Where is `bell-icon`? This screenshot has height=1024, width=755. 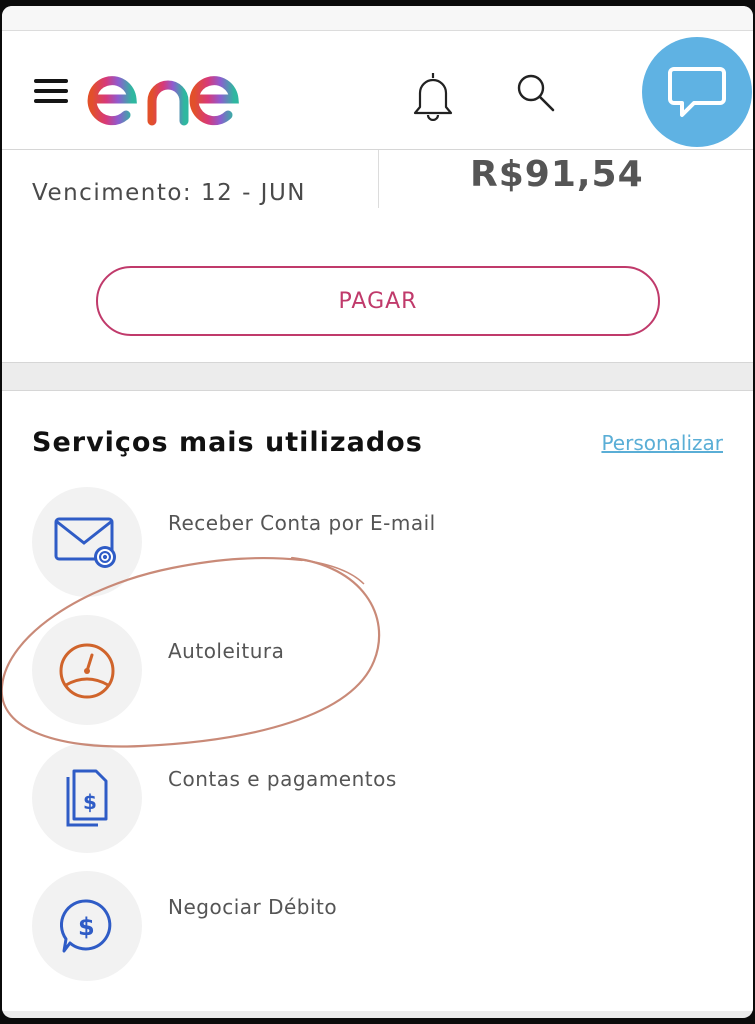
bell-icon is located at coordinates (433, 97).